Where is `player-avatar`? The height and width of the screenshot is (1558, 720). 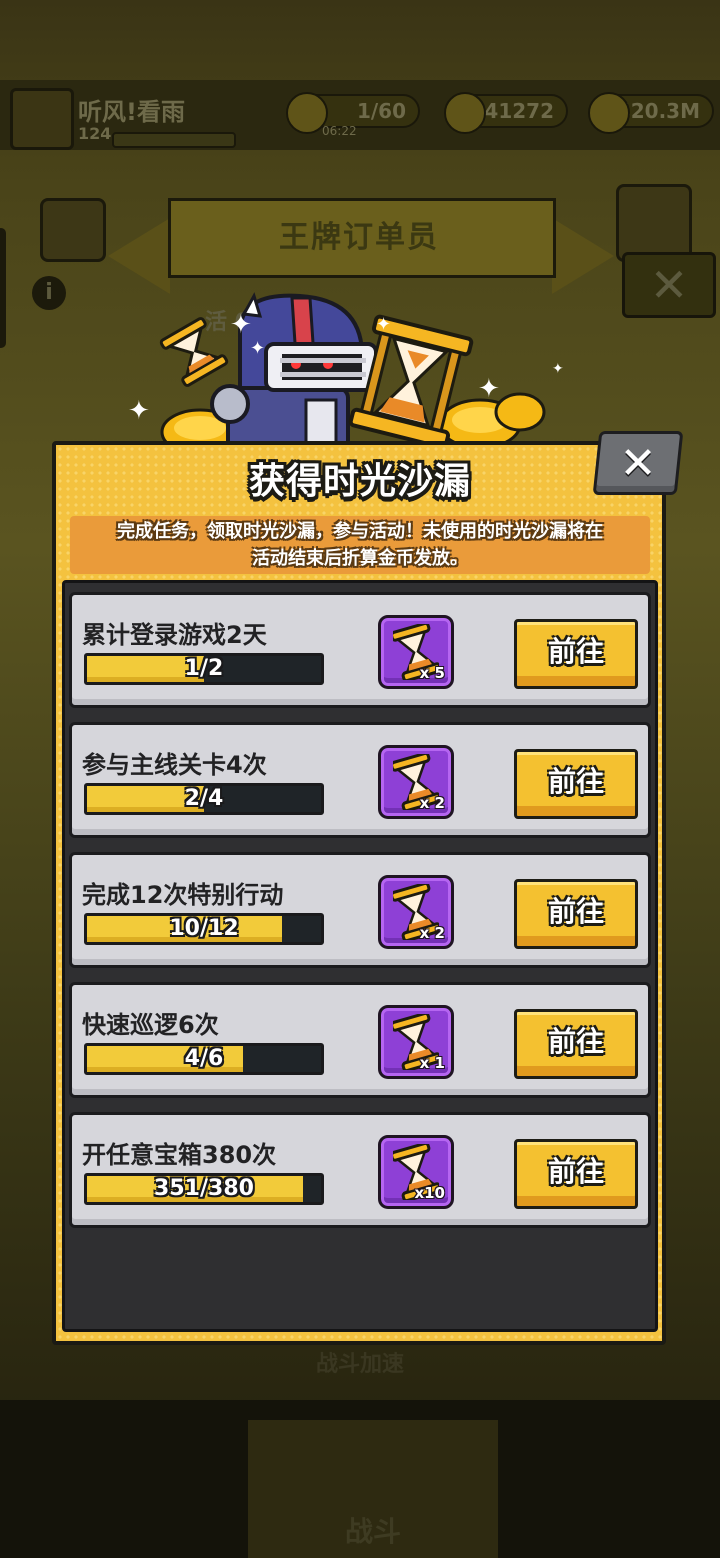 player-avatar is located at coordinates (42, 119).